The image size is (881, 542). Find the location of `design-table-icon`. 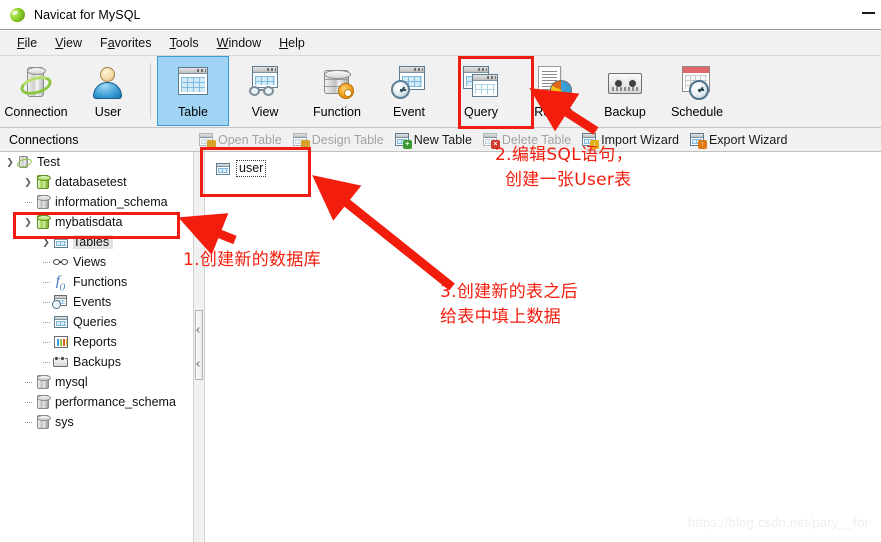

design-table-icon is located at coordinates (301, 140).